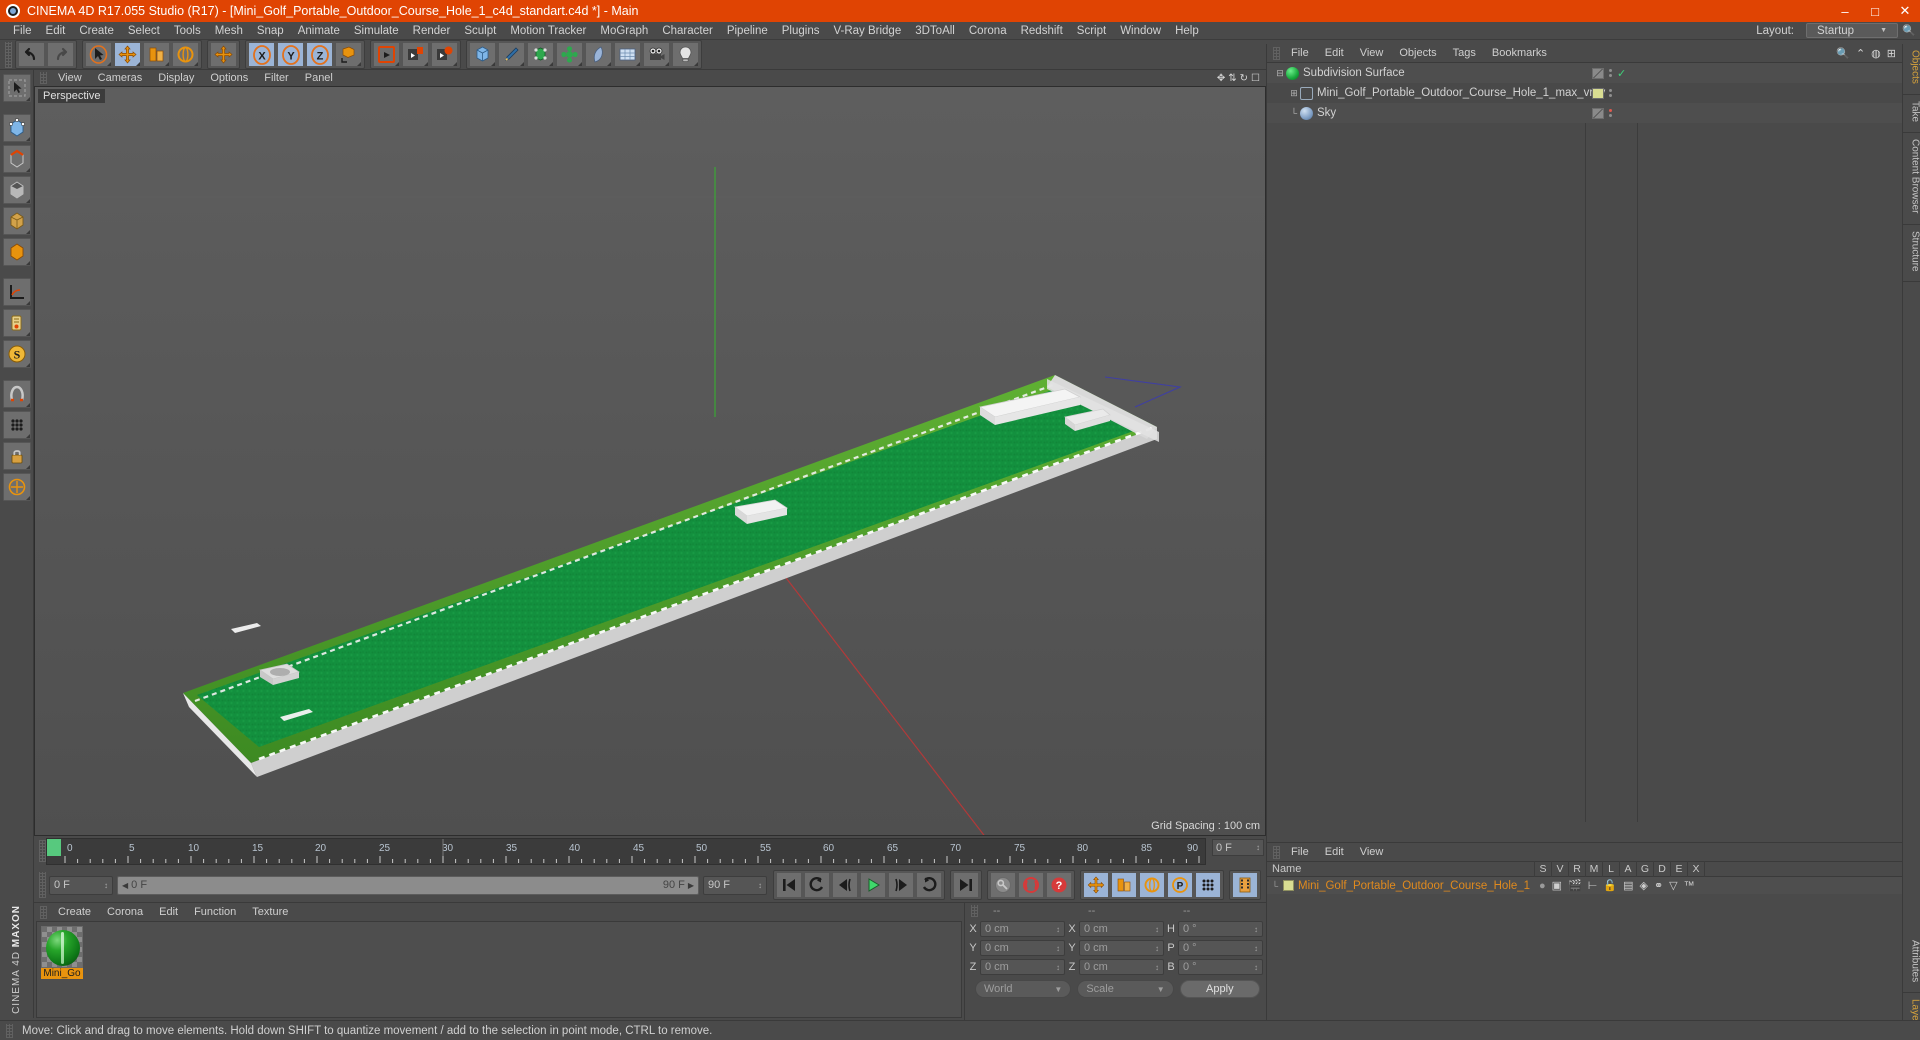 The width and height of the screenshot is (1920, 1040). Describe the element at coordinates (176, 78) in the screenshot. I see `viewport-menu-display: Display` at that location.